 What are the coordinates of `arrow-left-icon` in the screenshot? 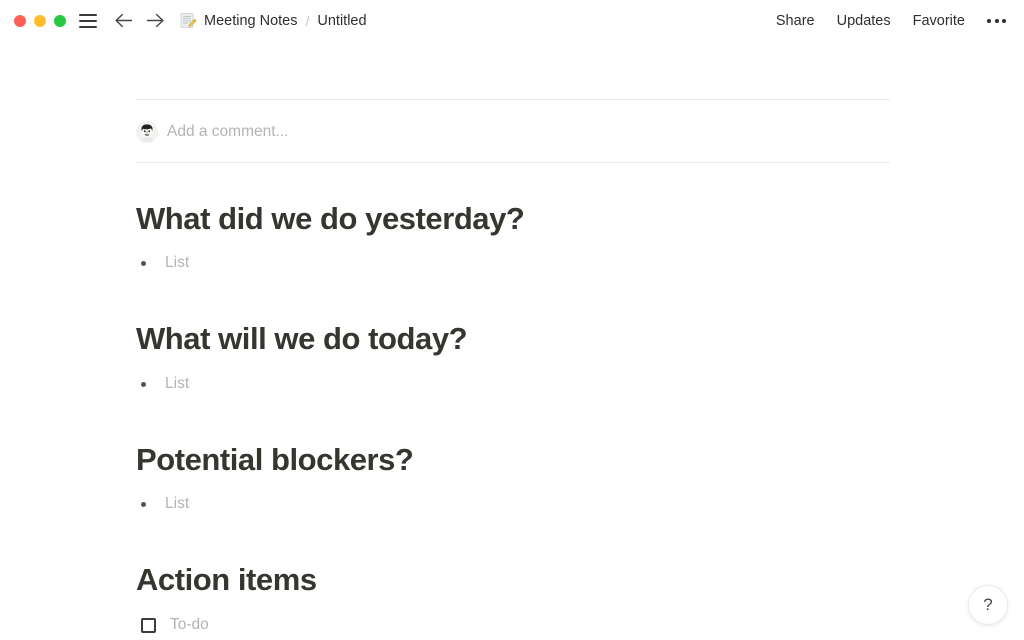 It's located at (123, 21).